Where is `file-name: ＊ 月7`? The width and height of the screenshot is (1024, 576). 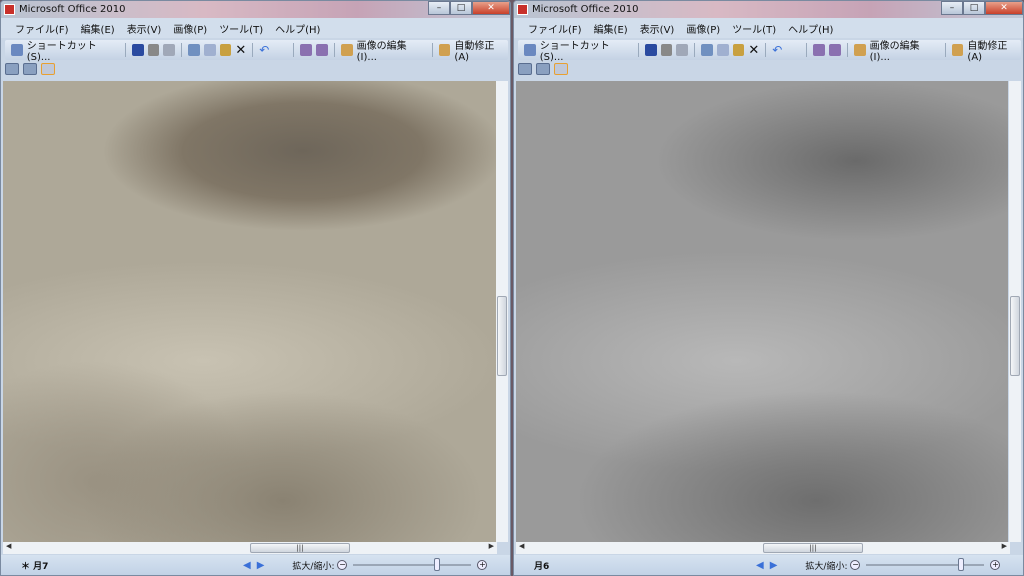
file-name: ＊ 月7 is located at coordinates (35, 566).